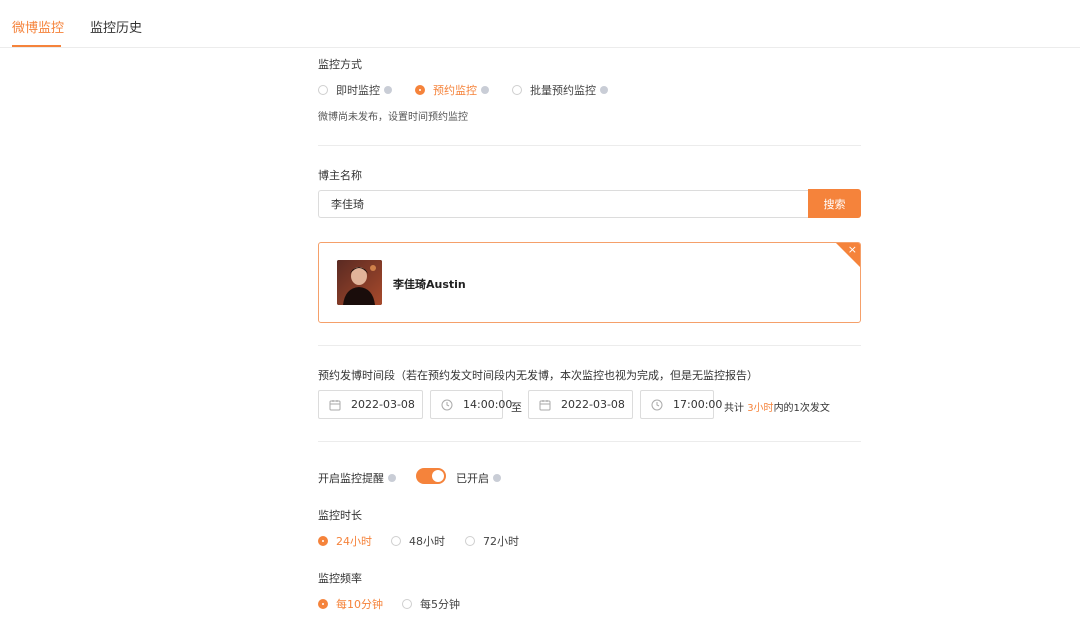  What do you see at coordinates (351, 478) in the screenshot?
I see `reminder-label: 开启监控提醒` at bounding box center [351, 478].